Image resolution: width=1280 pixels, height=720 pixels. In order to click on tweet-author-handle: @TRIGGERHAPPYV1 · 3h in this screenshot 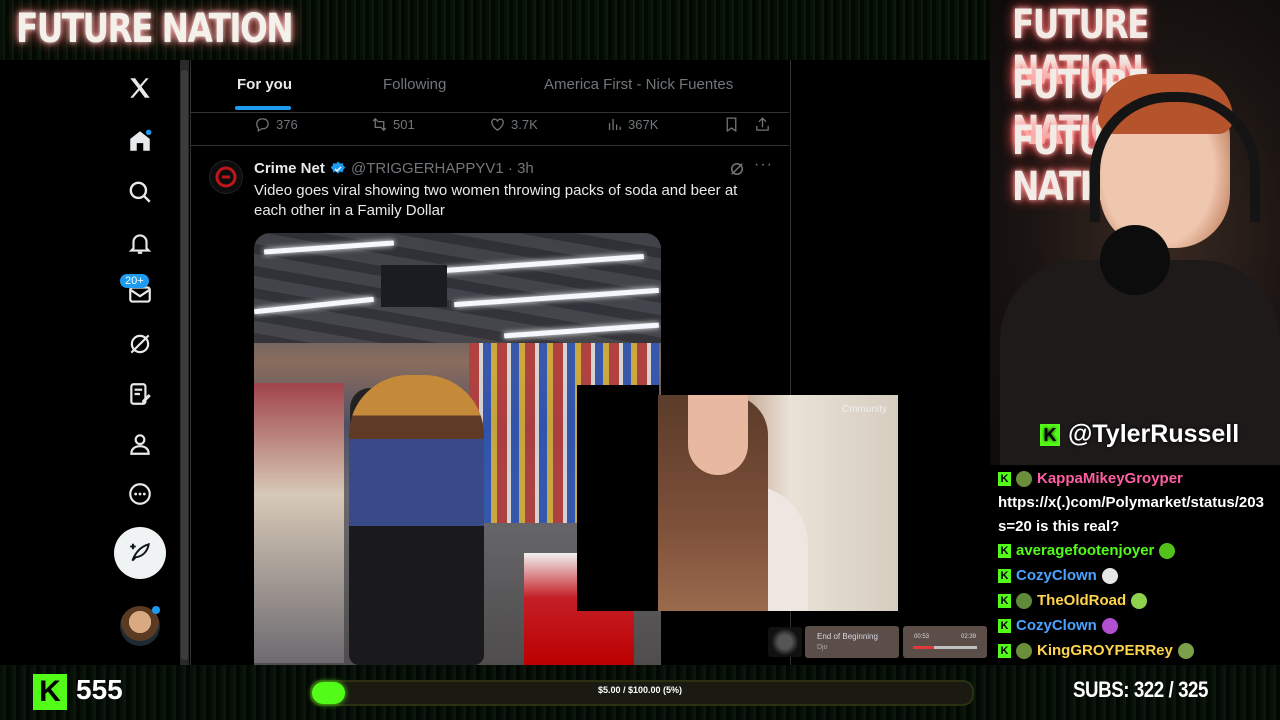, I will do `click(442, 168)`.